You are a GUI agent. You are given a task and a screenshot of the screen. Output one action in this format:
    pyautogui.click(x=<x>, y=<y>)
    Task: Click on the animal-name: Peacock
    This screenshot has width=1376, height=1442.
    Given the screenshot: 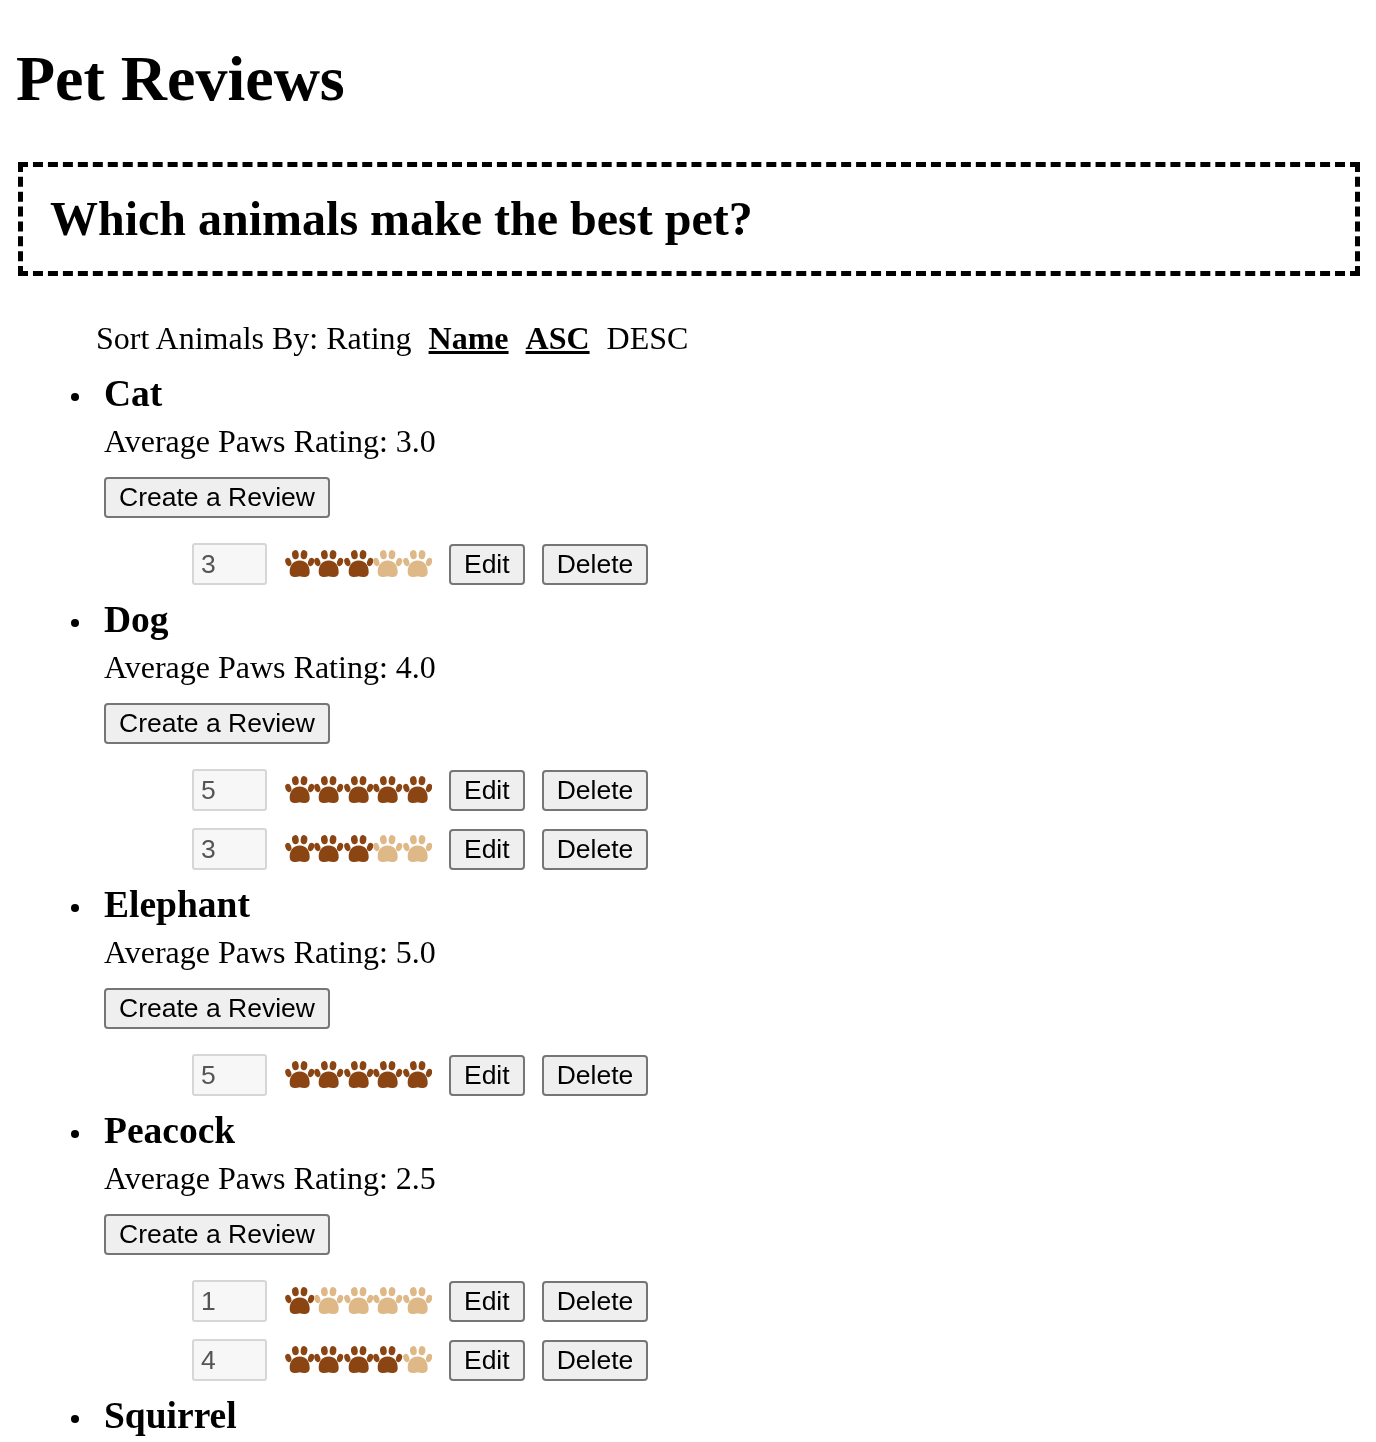 What is the action you would take?
    pyautogui.click(x=170, y=1131)
    